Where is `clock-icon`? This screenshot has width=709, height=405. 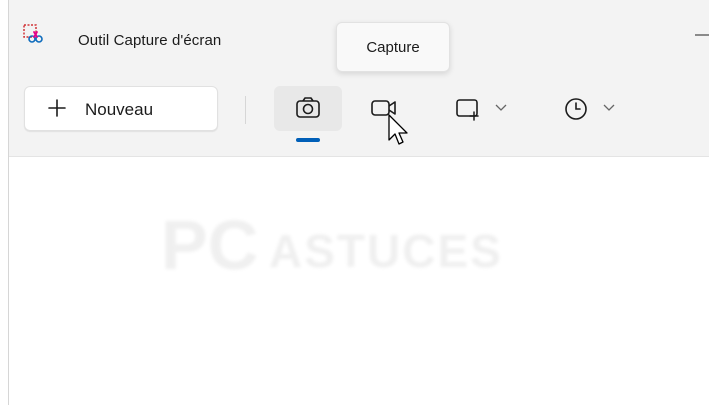
clock-icon is located at coordinates (576, 109).